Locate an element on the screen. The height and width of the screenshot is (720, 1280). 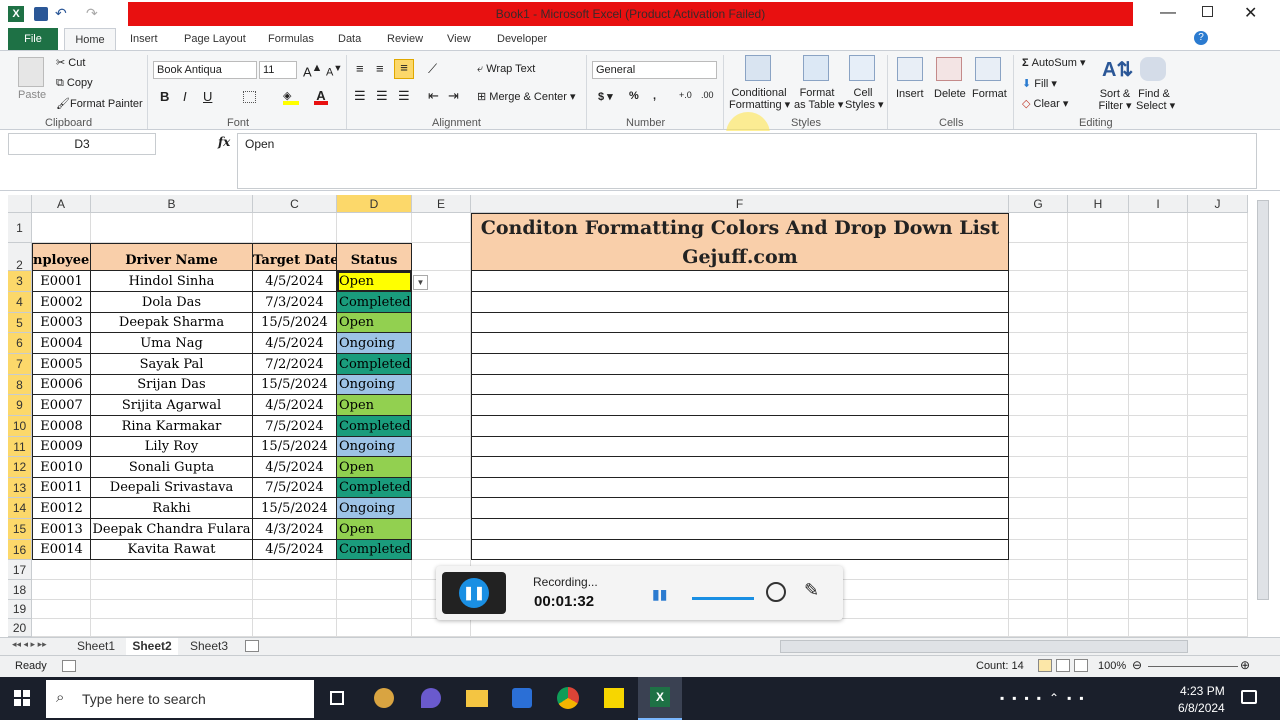
row-header: 17 is located at coordinates (20, 570).